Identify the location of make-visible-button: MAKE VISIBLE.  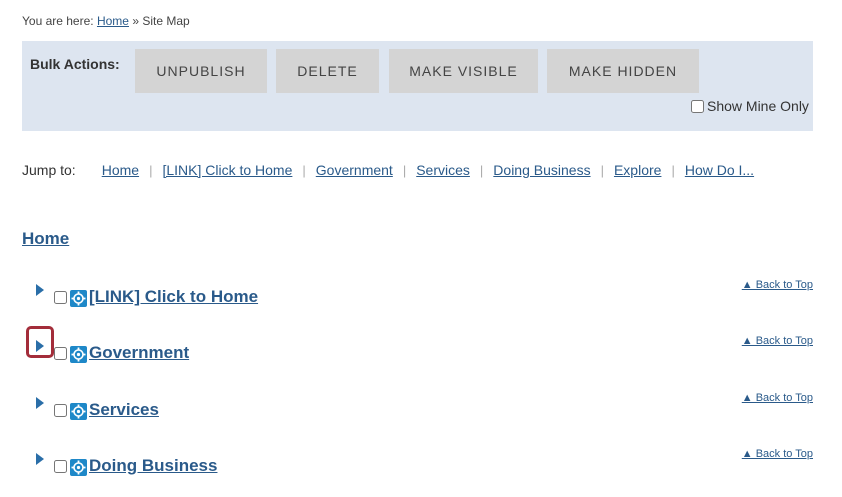
(463, 71).